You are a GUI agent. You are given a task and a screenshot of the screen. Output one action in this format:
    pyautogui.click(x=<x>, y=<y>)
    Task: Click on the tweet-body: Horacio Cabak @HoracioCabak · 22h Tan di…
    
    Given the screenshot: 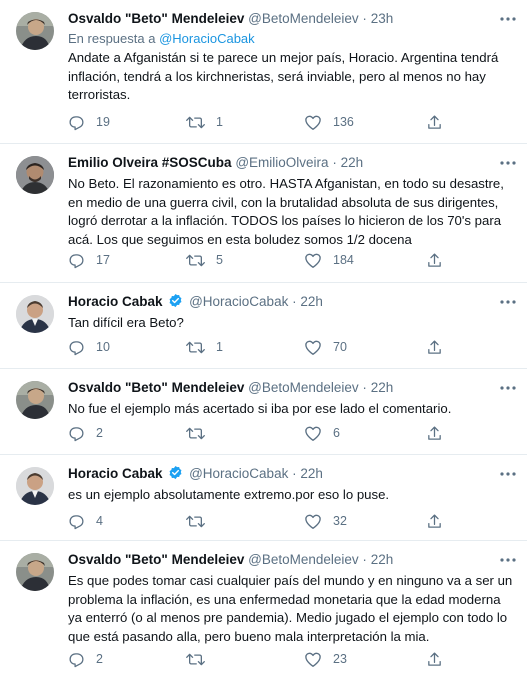 What is the action you would take?
    pyautogui.click(x=290, y=313)
    